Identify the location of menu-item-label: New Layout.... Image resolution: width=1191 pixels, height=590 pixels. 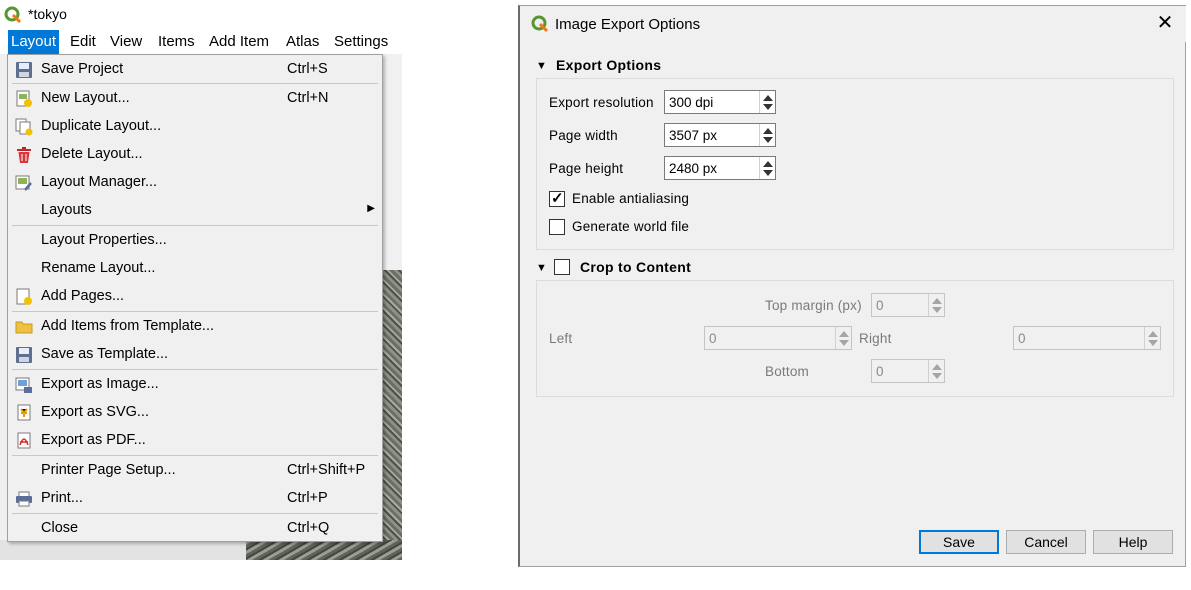
(85, 98).